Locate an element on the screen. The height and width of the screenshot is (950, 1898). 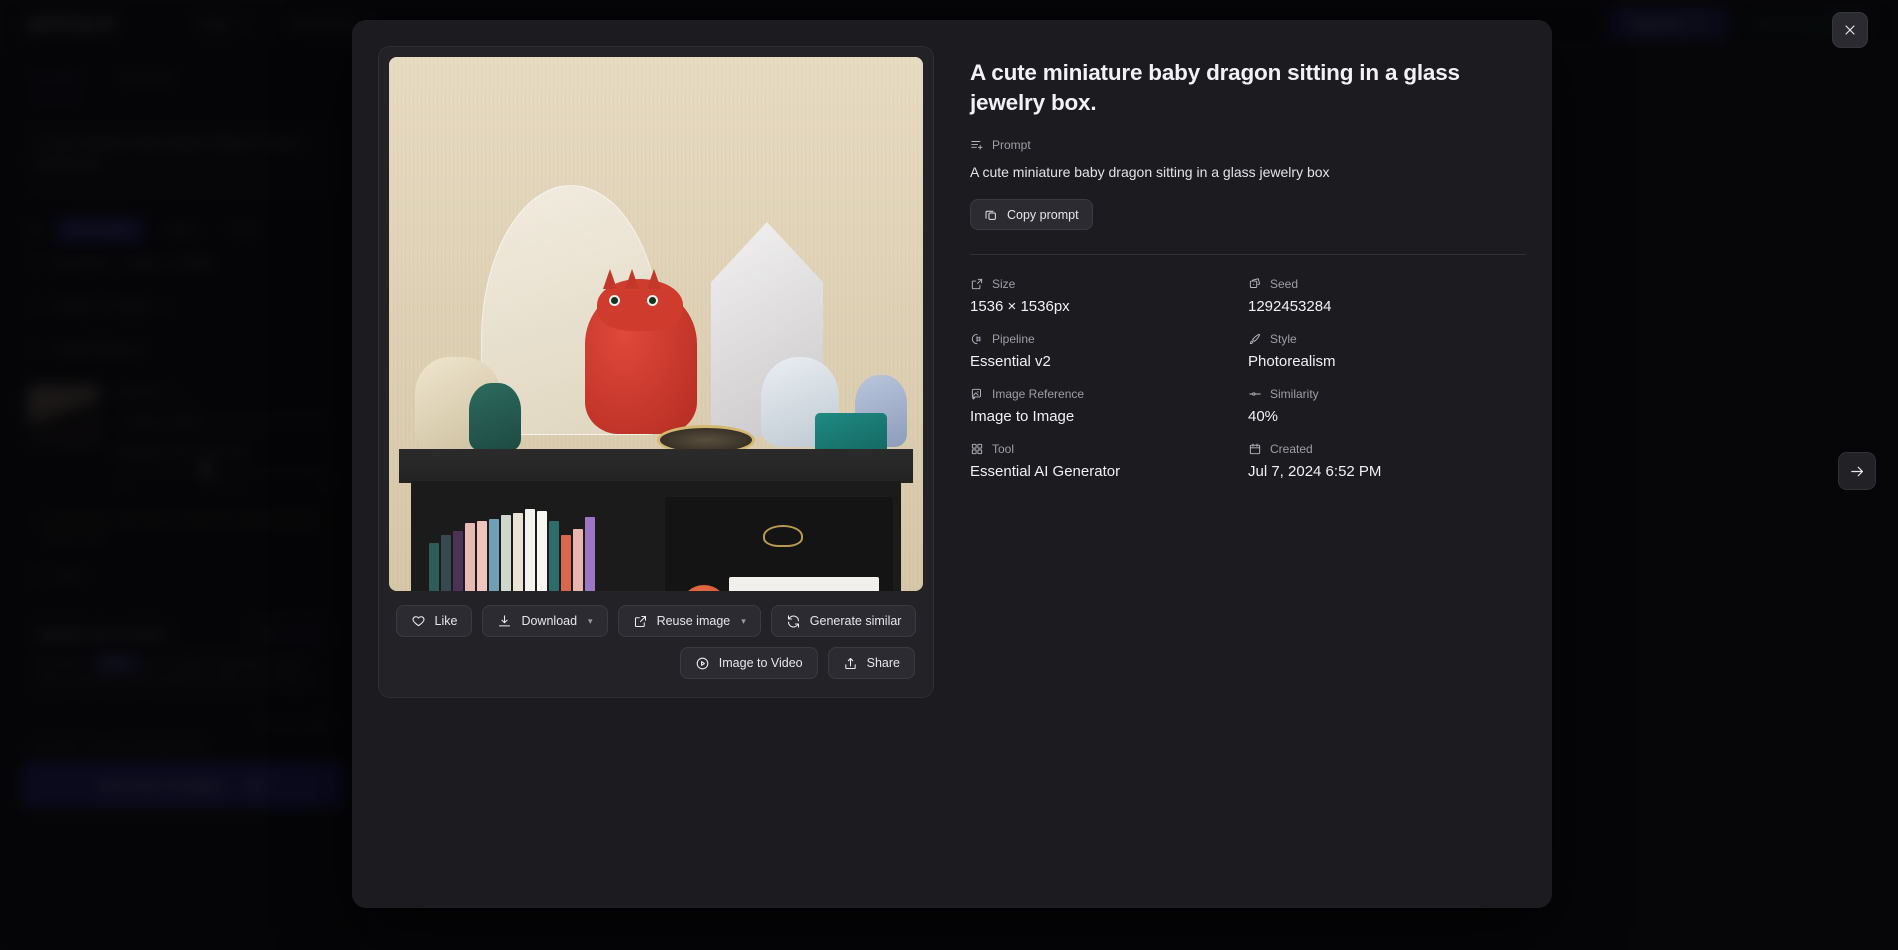
metadata-label-style: Style is located at coordinates (1283, 339).